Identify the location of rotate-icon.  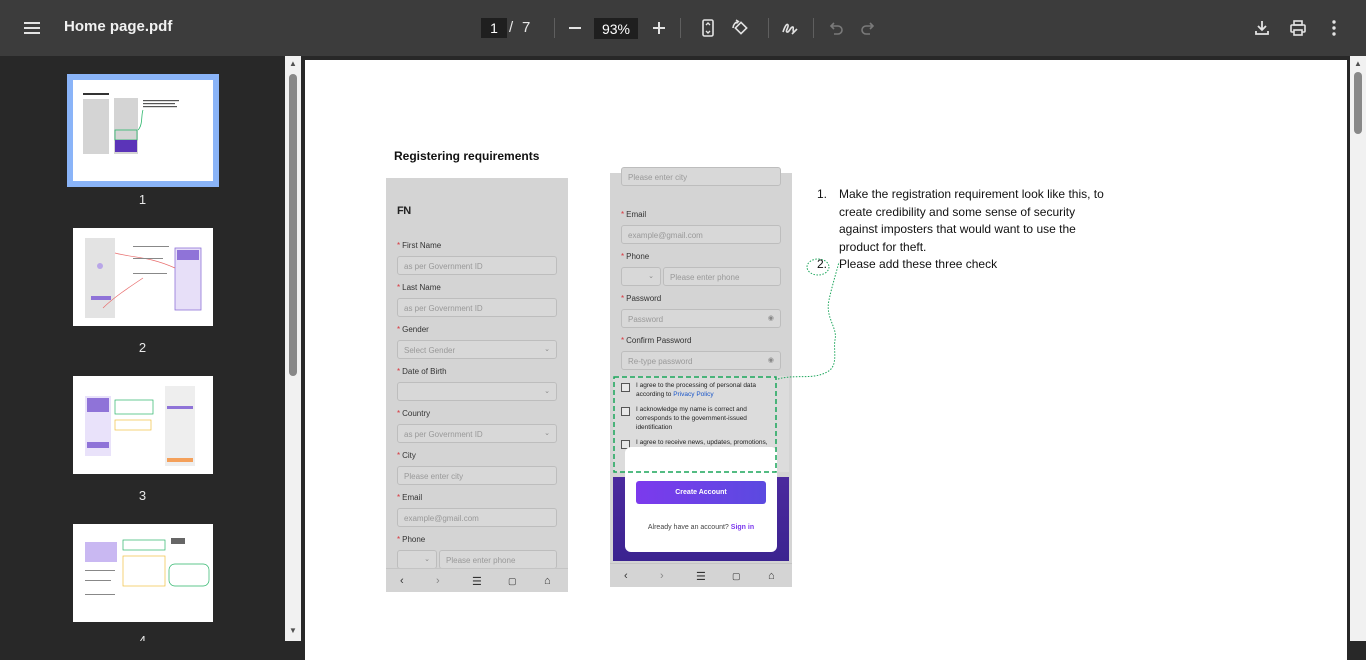
(740, 27).